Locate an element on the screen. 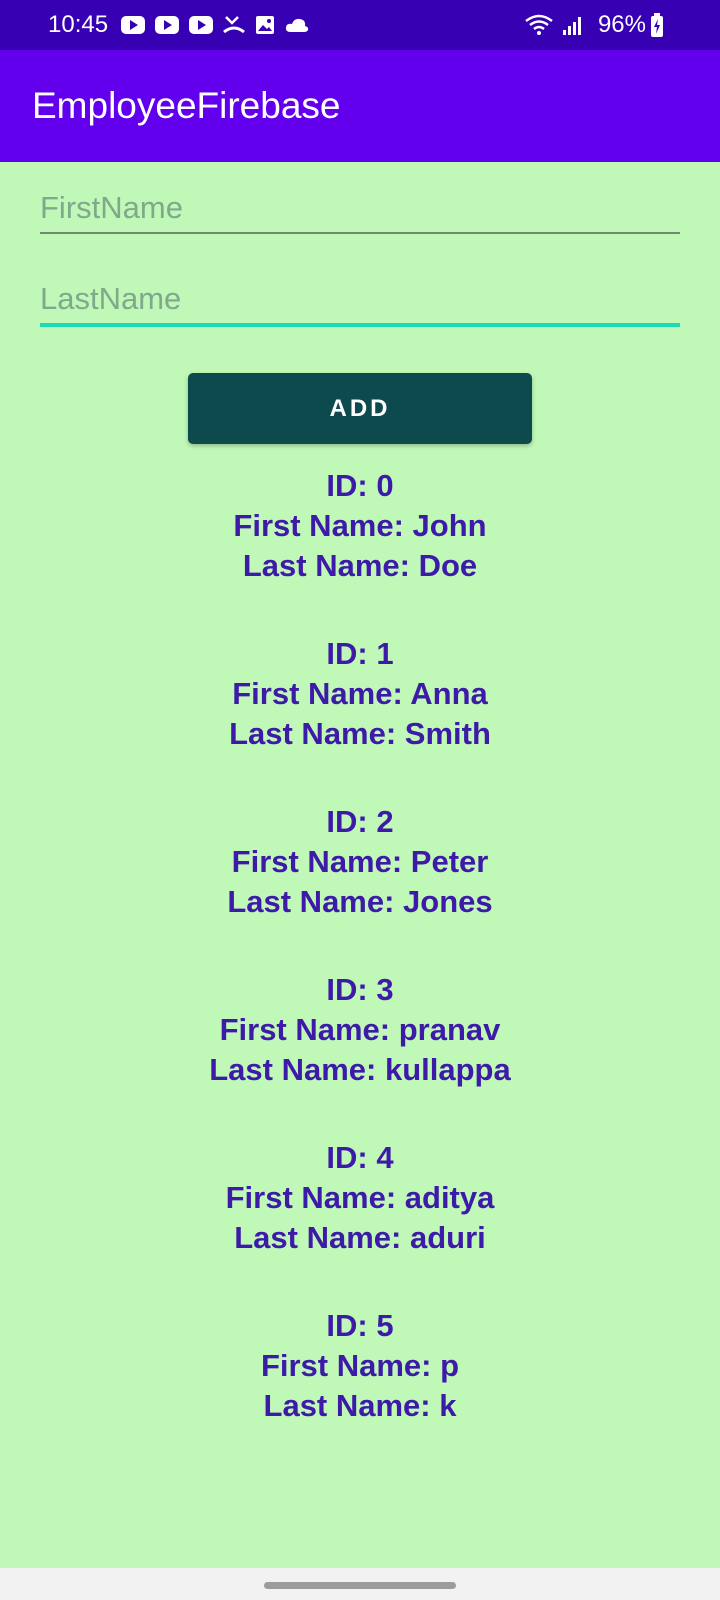  employee-last-name: Last Name: aduri is located at coordinates (360, 1237).